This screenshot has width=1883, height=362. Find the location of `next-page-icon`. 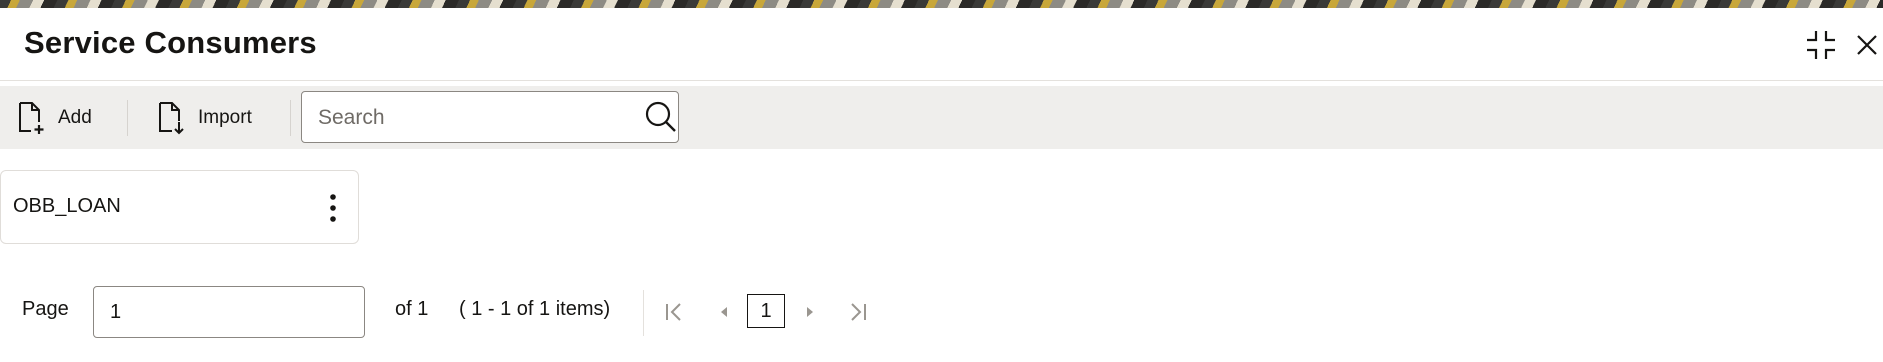

next-page-icon is located at coordinates (810, 312).